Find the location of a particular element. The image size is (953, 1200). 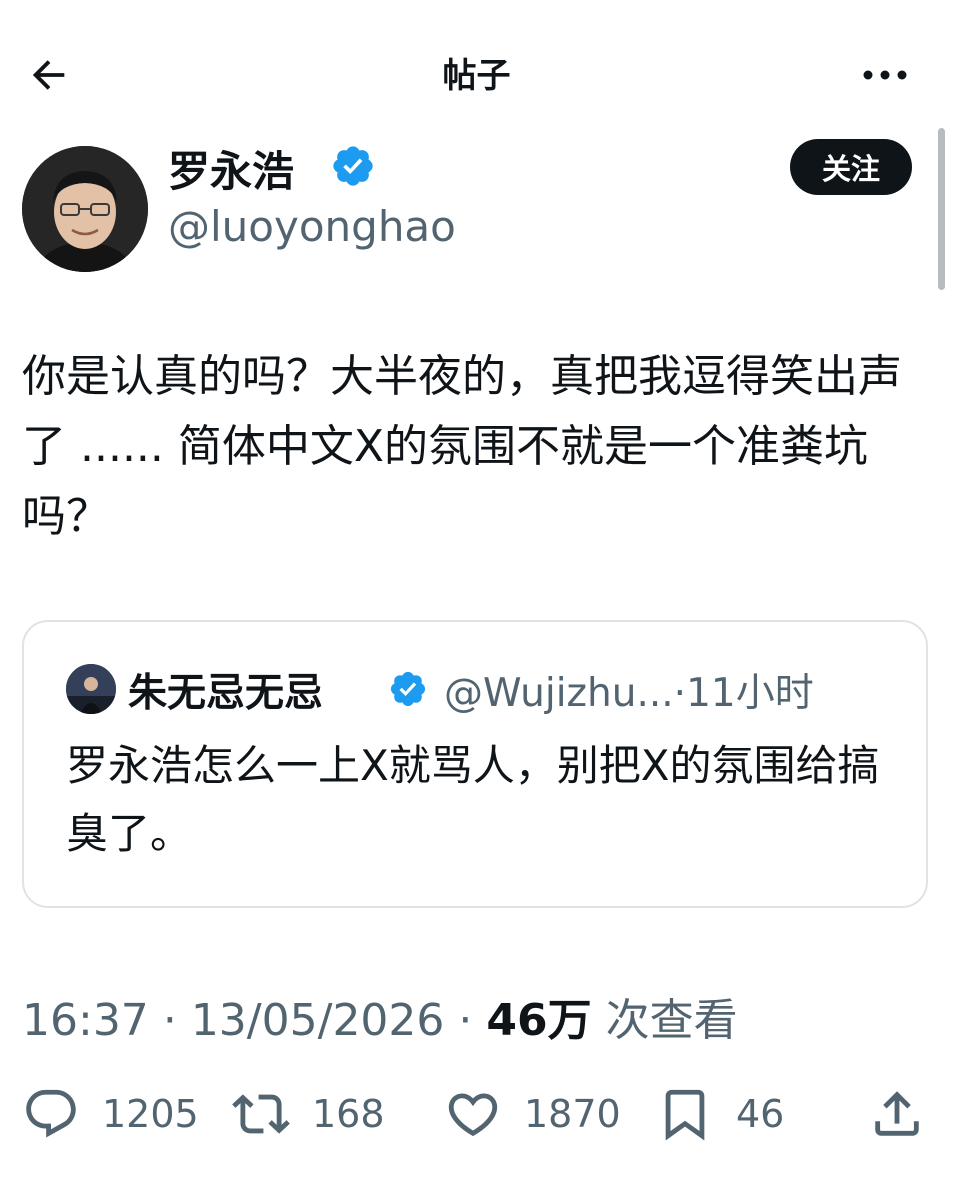

tweet-time: 16:37 is located at coordinates (85, 1020).